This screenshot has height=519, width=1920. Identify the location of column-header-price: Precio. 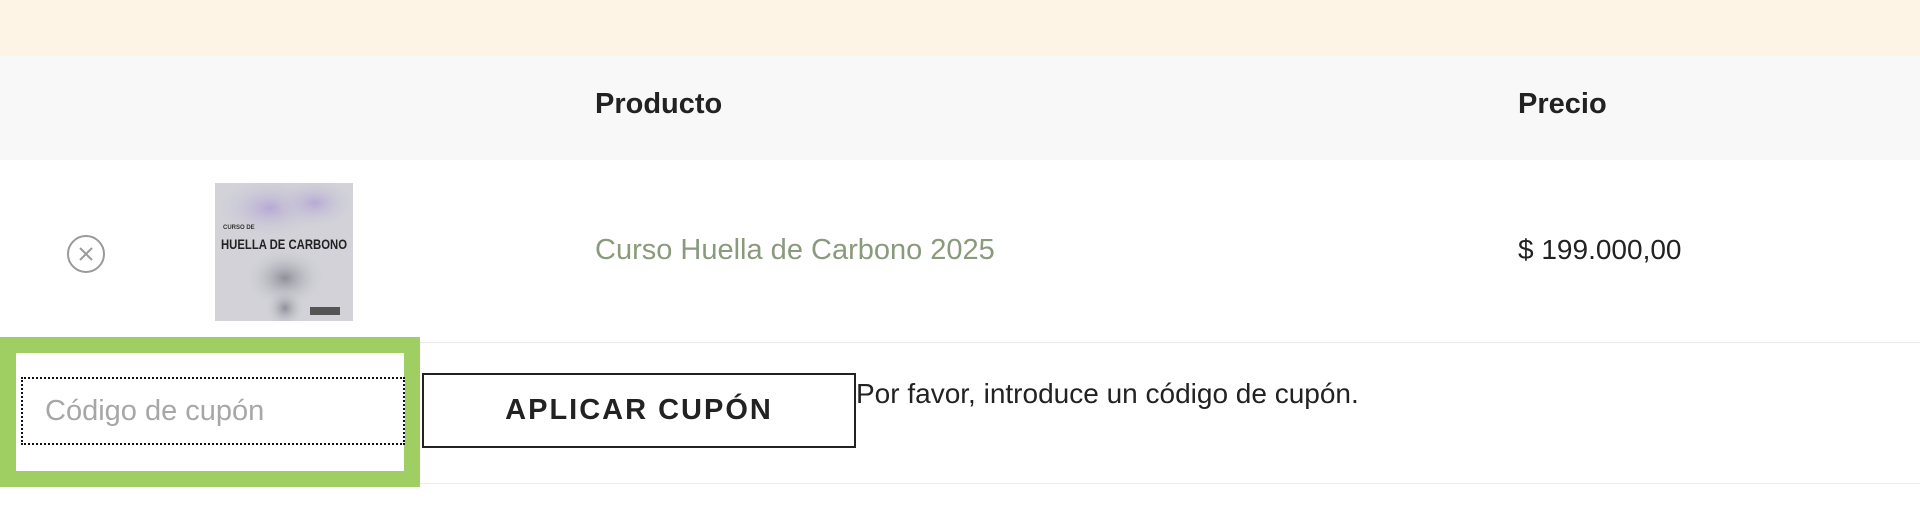
(1562, 104).